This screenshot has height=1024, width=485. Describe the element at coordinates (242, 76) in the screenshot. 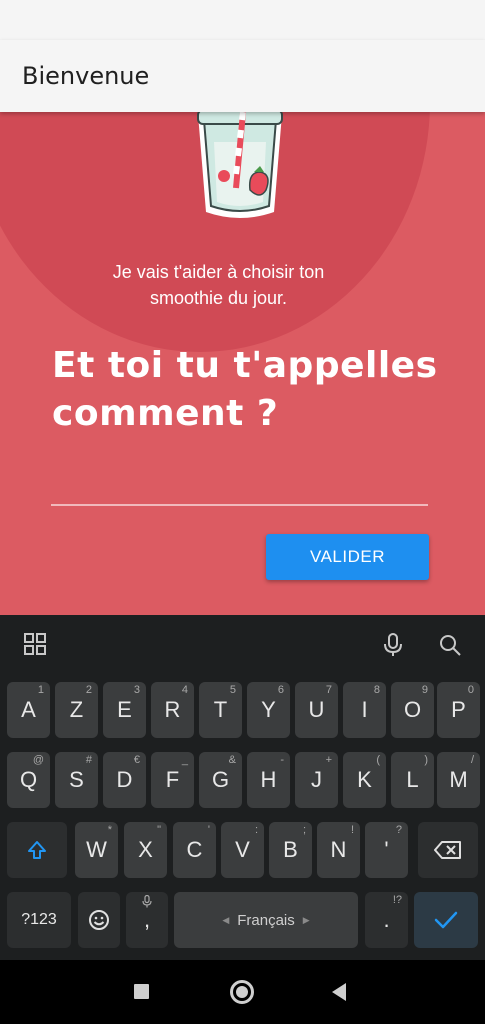

I see `app-bar: Bienvenue` at that location.